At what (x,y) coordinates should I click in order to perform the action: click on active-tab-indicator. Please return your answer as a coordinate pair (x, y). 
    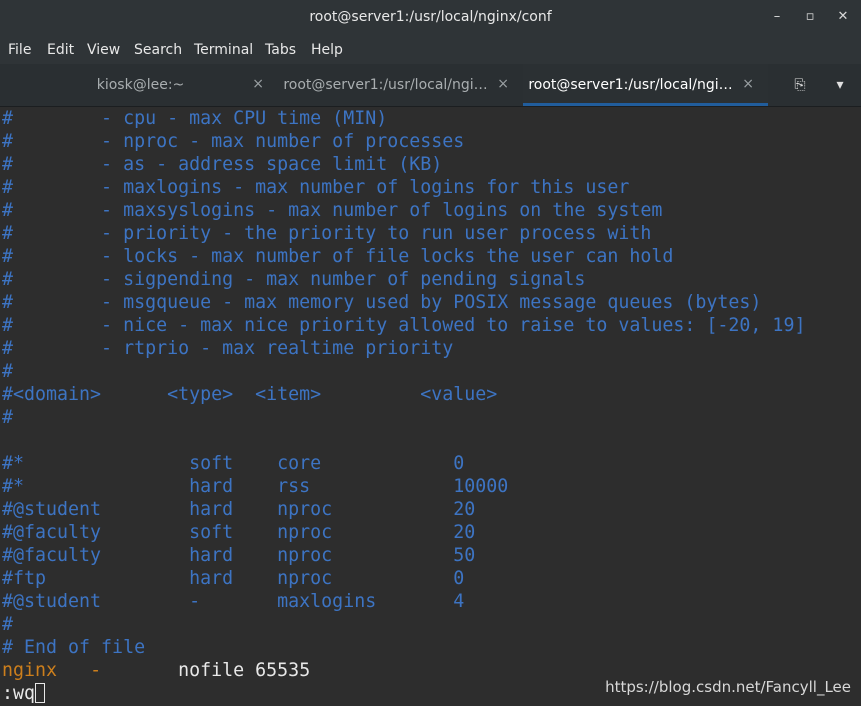
    Looking at the image, I should click on (645, 104).